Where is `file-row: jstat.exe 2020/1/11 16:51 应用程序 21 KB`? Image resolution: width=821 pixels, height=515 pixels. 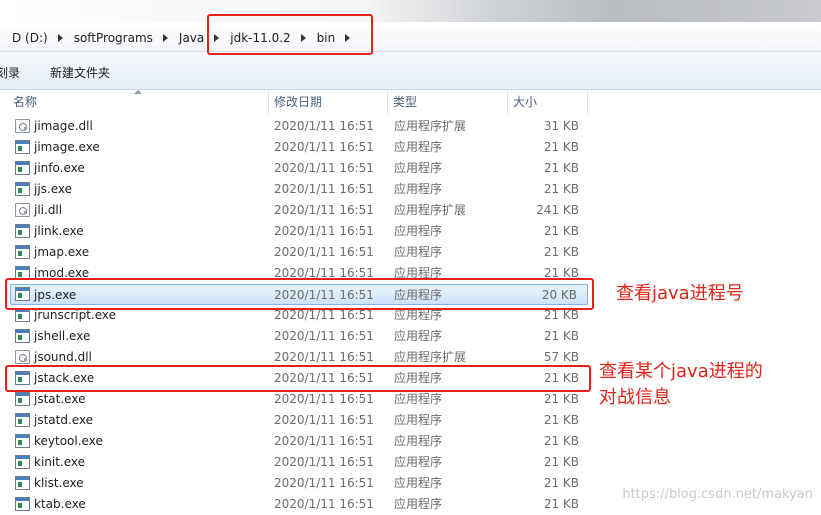
file-row: jstat.exe 2020/1/11 16:51 应用程序 21 KB is located at coordinates (300, 399).